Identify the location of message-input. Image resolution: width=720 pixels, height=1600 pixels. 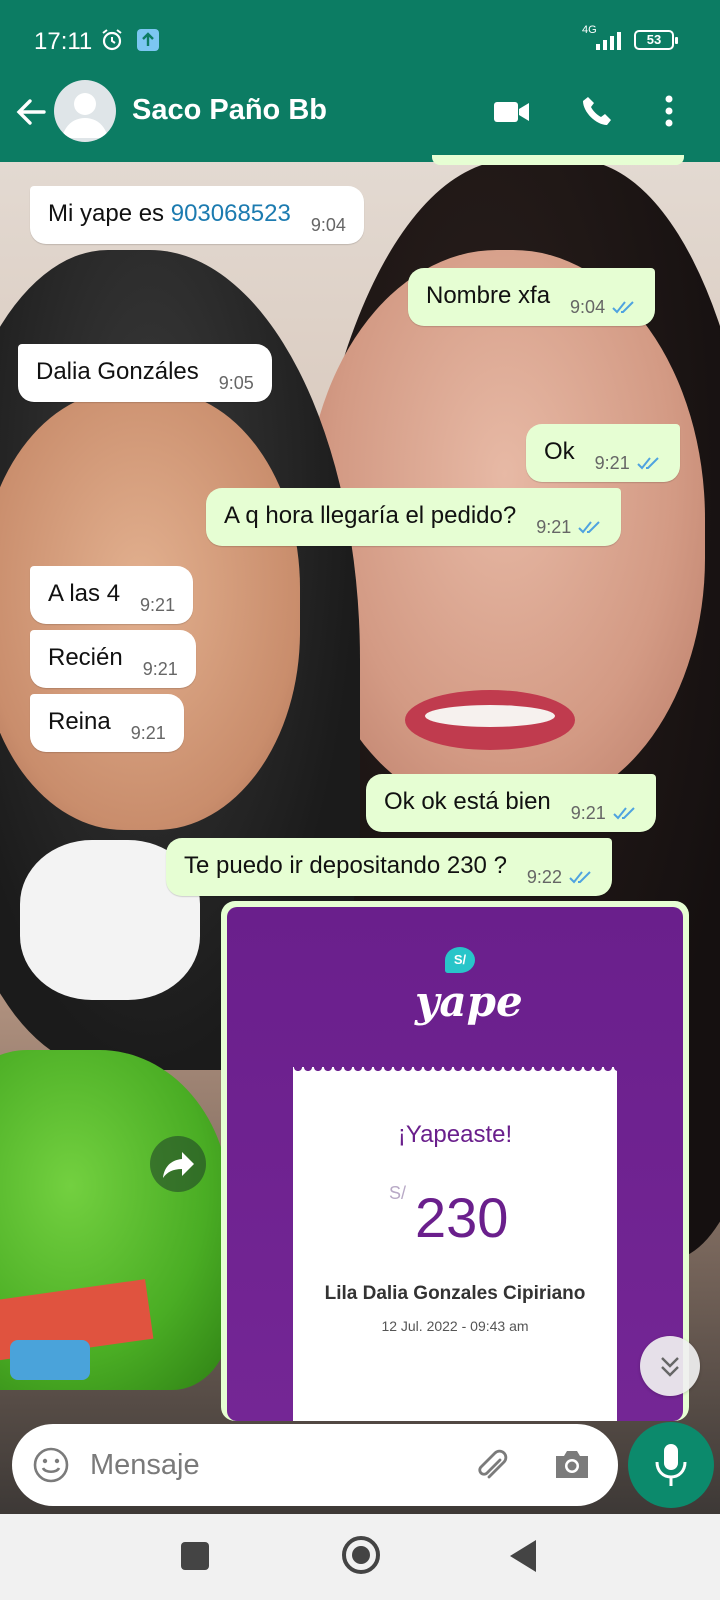
(270, 1465).